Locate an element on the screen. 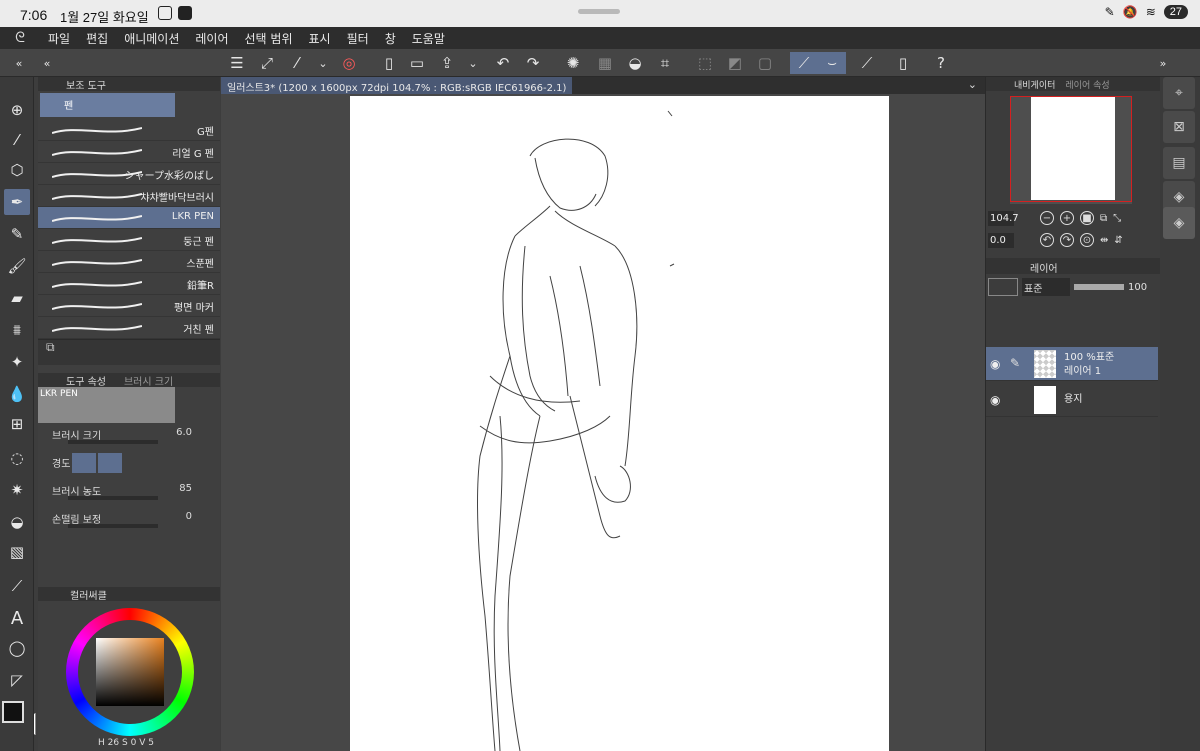 This screenshot has width=1200, height=751. subtool-item: 거친 펜 is located at coordinates (129, 328).